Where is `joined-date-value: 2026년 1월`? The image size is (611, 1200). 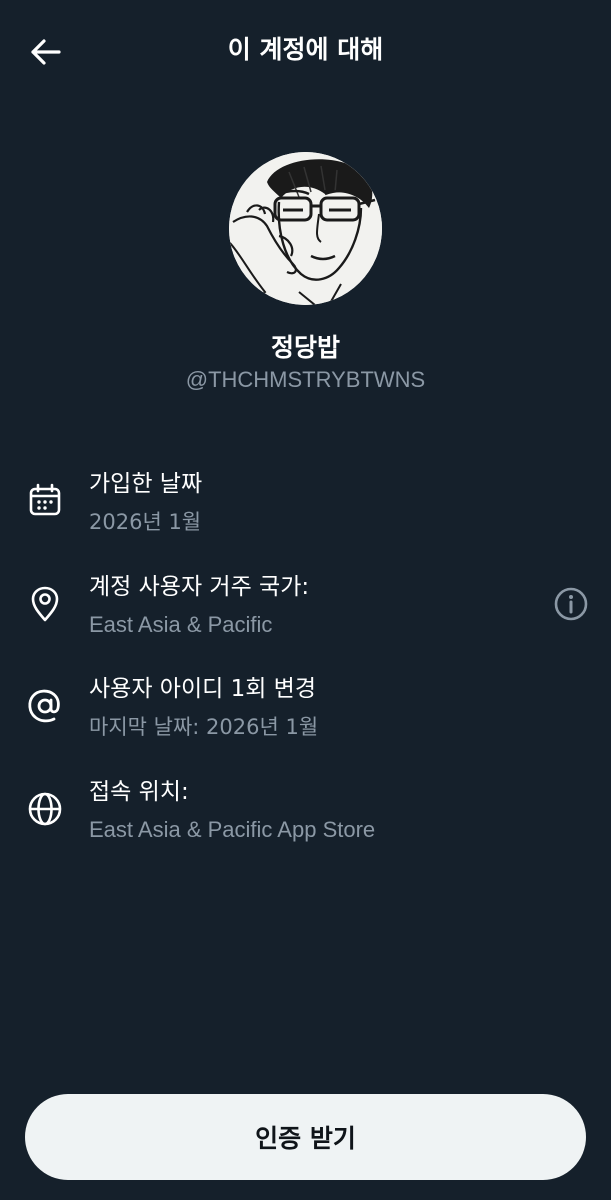 joined-date-value: 2026년 1월 is located at coordinates (145, 522).